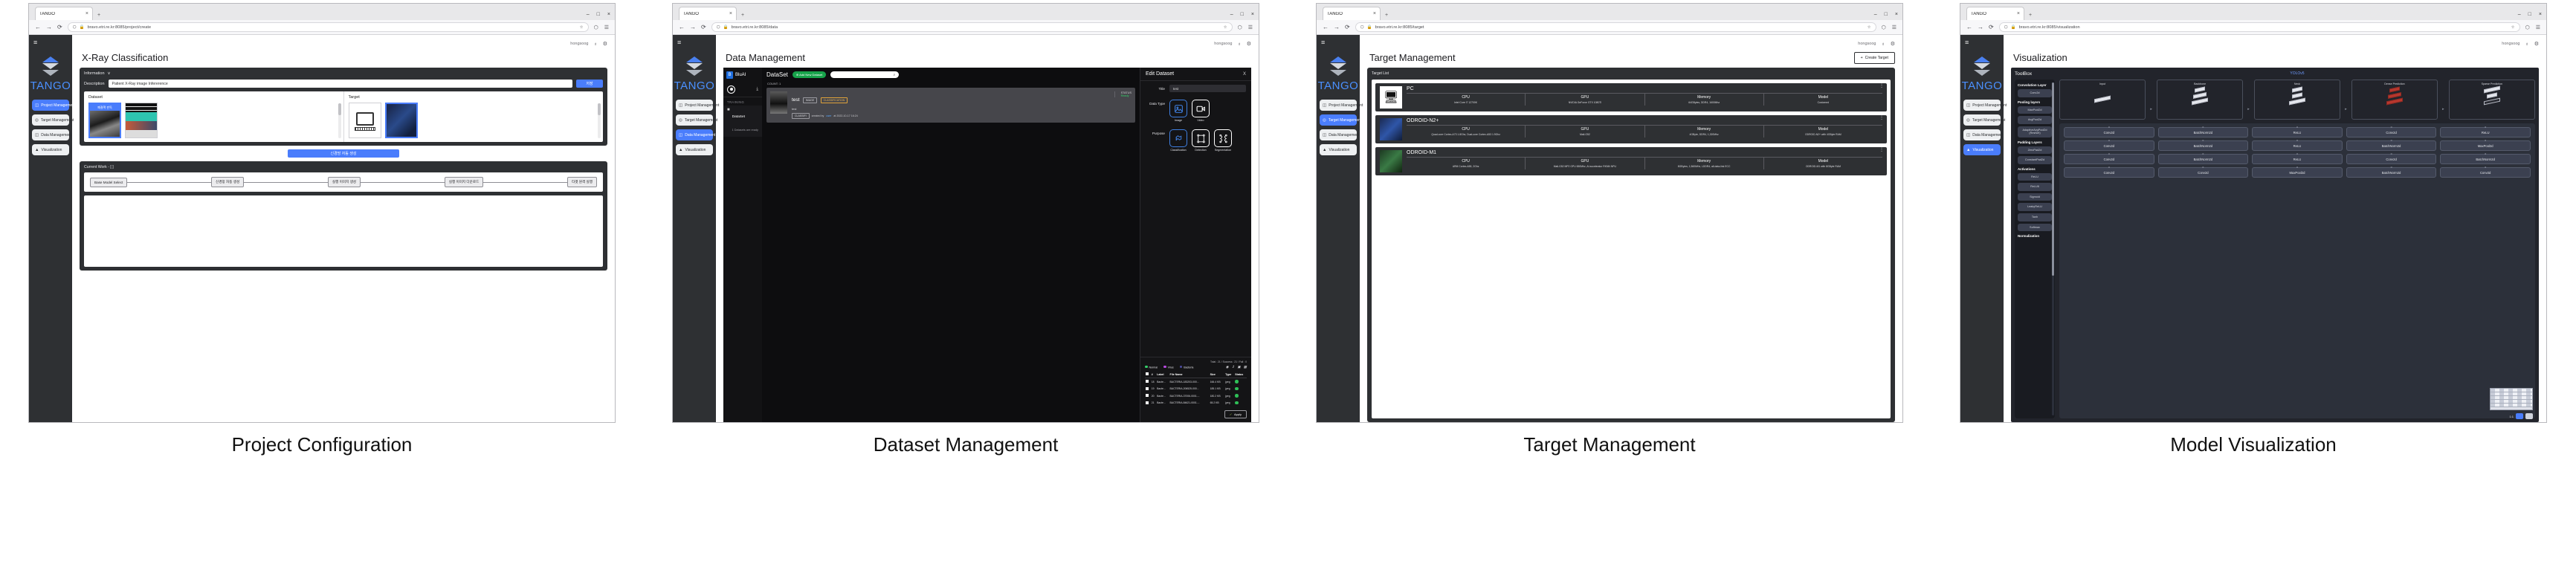  What do you see at coordinates (109, 182) in the screenshot?
I see `pipeline-step: Base Model Select` at bounding box center [109, 182].